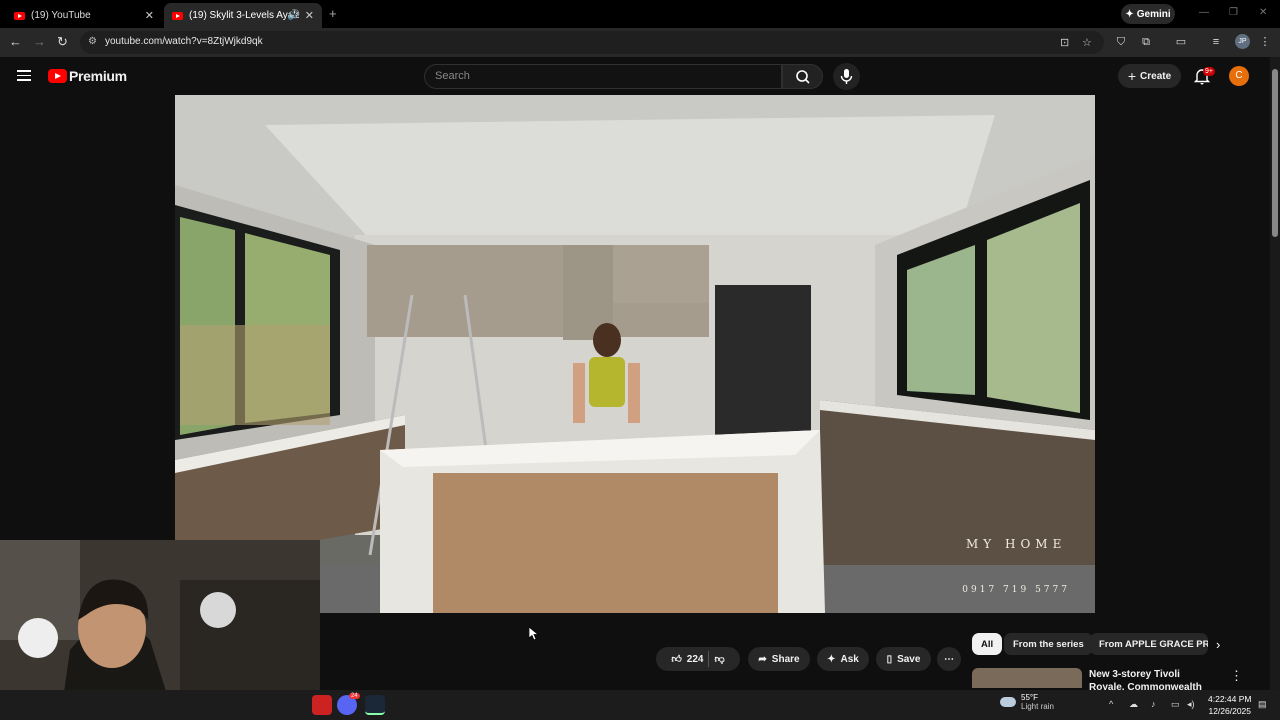 The width and height of the screenshot is (1280, 720). I want to click on search-button, so click(802, 76).